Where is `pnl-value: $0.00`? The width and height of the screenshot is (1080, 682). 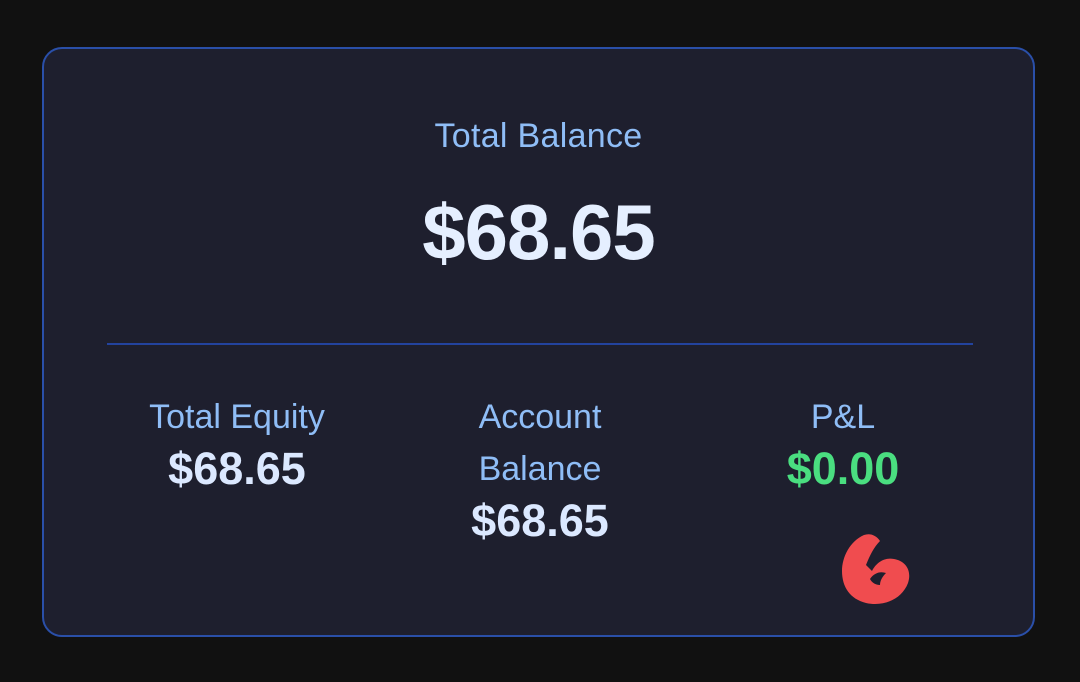 pnl-value: $0.00 is located at coordinates (843, 468).